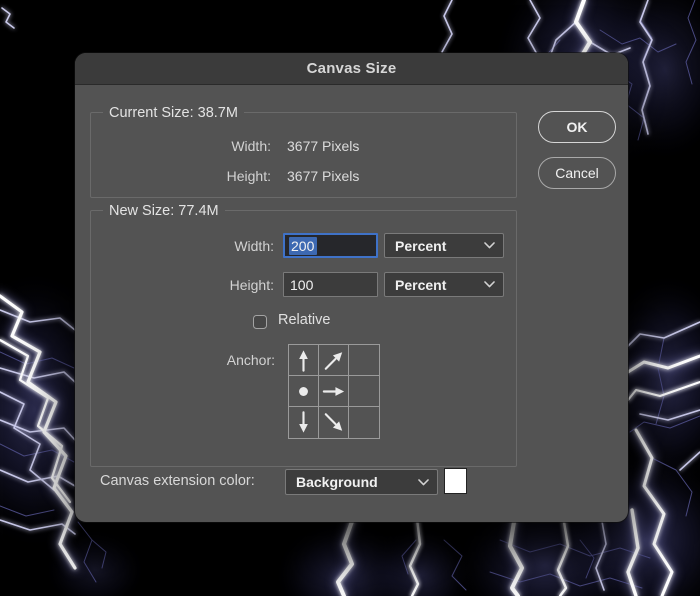 This screenshot has height=596, width=700. Describe the element at coordinates (177, 481) in the screenshot. I see `canvas-extension-color-label: Canvas extension color:` at that location.